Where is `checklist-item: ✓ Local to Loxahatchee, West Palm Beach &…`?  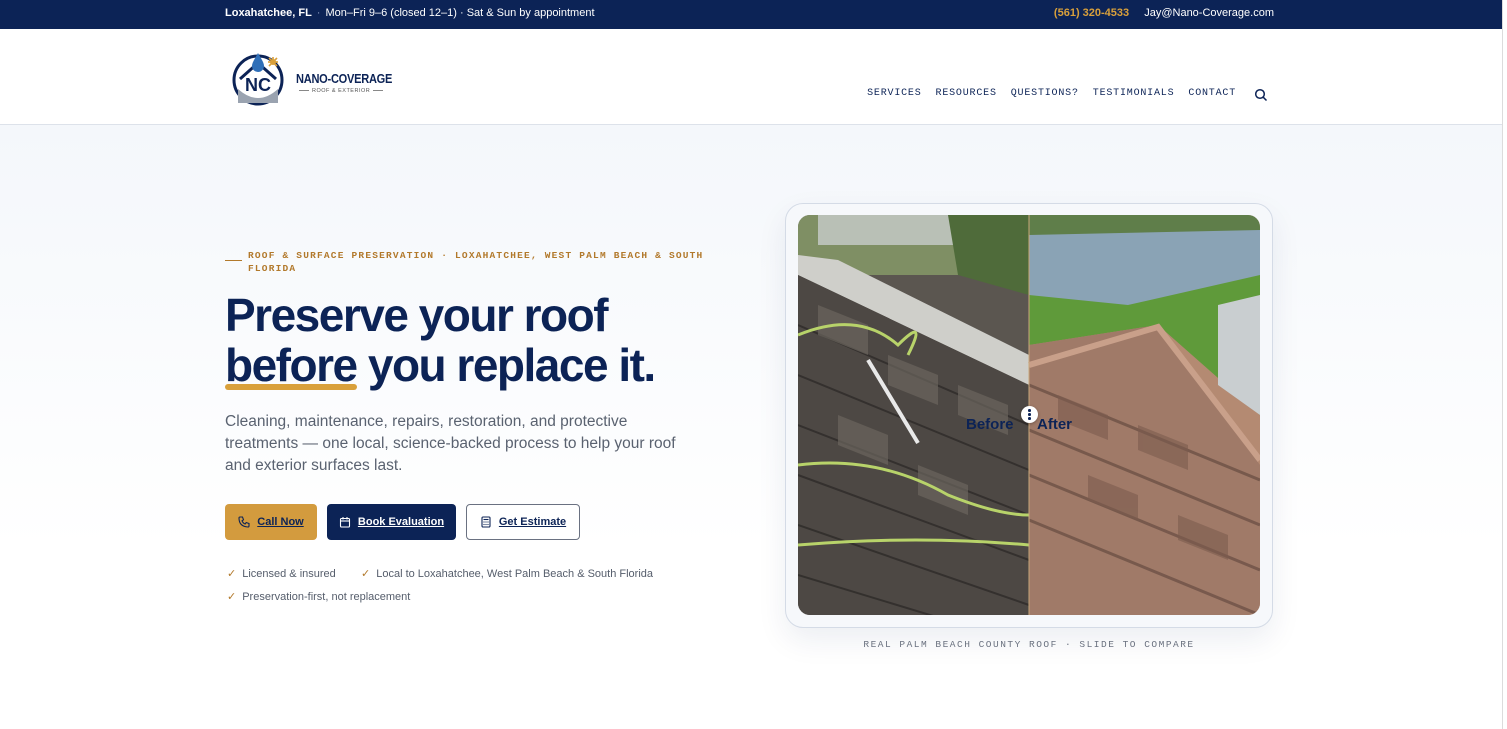
checklist-item: ✓ Local to Loxahatchee, West Palm Beach &… is located at coordinates (507, 574).